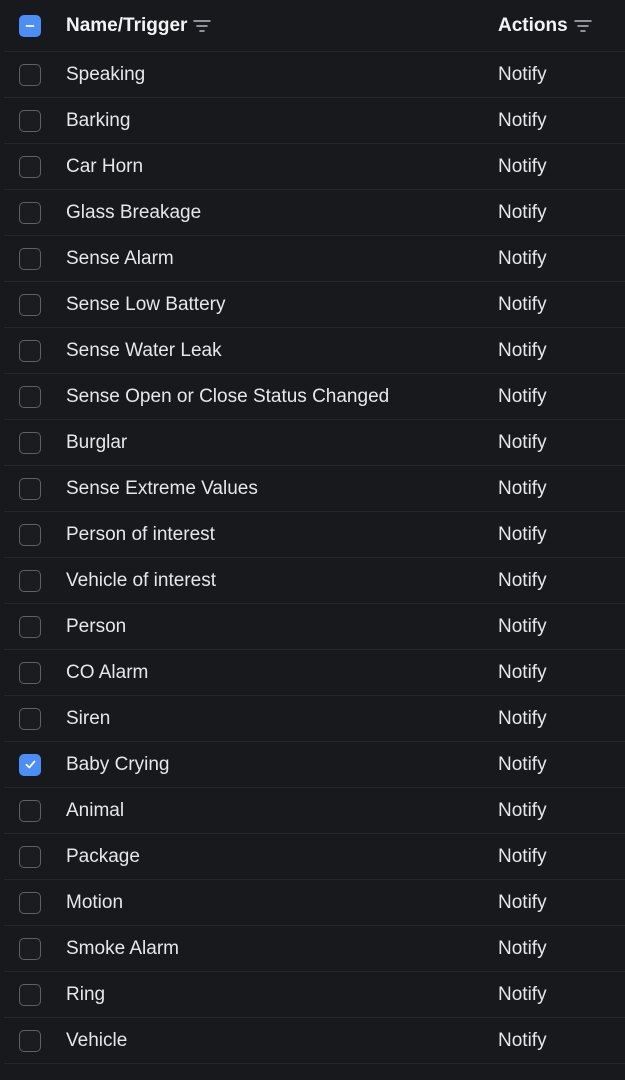 Image resolution: width=625 pixels, height=1080 pixels. Describe the element at coordinates (314, 719) in the screenshot. I see `table-row: Siren Notify` at that location.